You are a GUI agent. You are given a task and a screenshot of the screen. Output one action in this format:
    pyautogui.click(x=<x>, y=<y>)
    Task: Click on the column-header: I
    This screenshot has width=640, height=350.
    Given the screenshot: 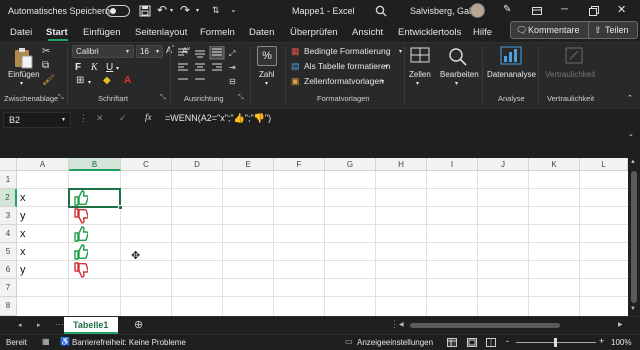 What is the action you would take?
    pyautogui.click(x=452, y=164)
    